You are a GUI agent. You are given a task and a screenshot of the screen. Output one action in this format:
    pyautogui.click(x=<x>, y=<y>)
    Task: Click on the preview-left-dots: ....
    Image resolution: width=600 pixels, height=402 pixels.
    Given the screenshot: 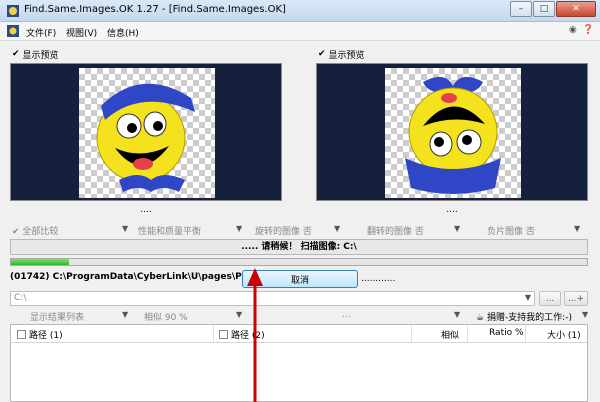 What is the action you would take?
    pyautogui.click(x=146, y=210)
    